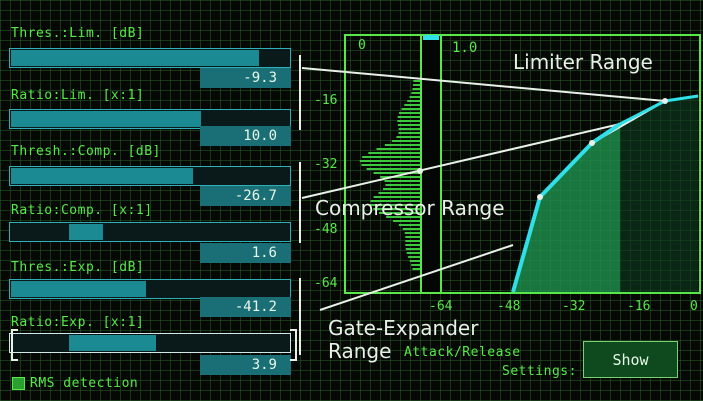 Image resolution: width=703 pixels, height=401 pixels. What do you see at coordinates (326, 229) in the screenshot?
I see `y-tick-48: -48` at bounding box center [326, 229].